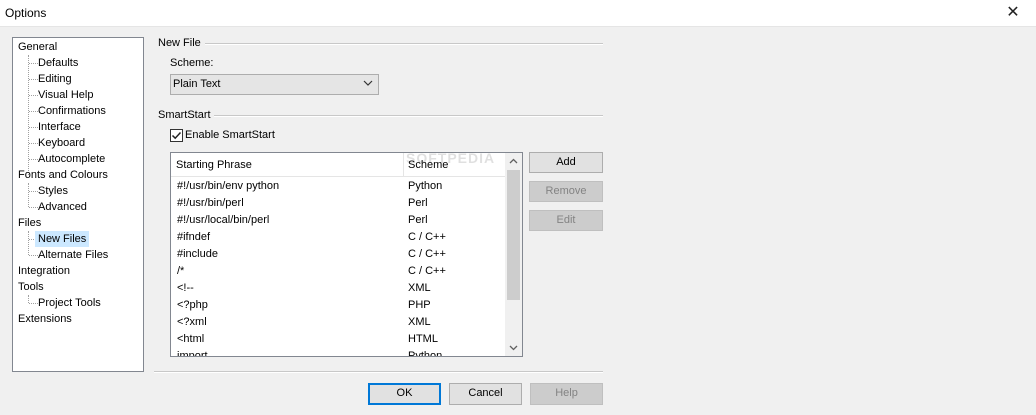  I want to click on tree-item-tools: Tools, so click(31, 287).